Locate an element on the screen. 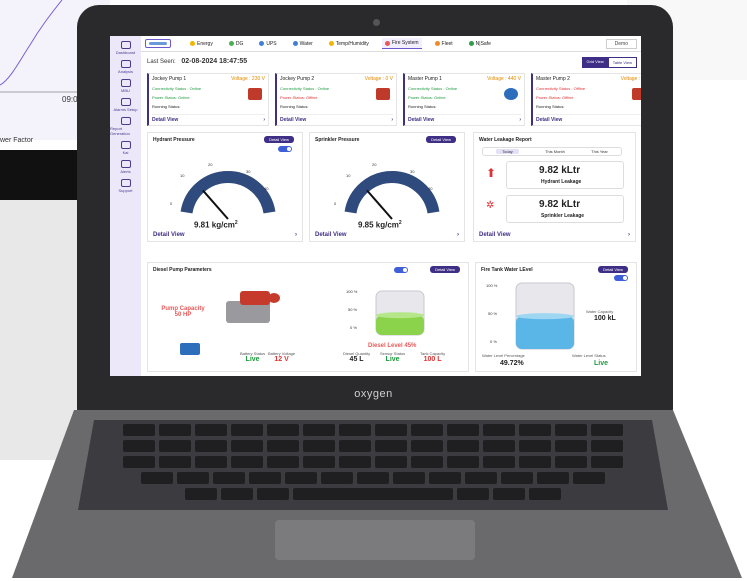 The width and height of the screenshot is (747, 581). water-capacity-value: 100 kL is located at coordinates (605, 318).